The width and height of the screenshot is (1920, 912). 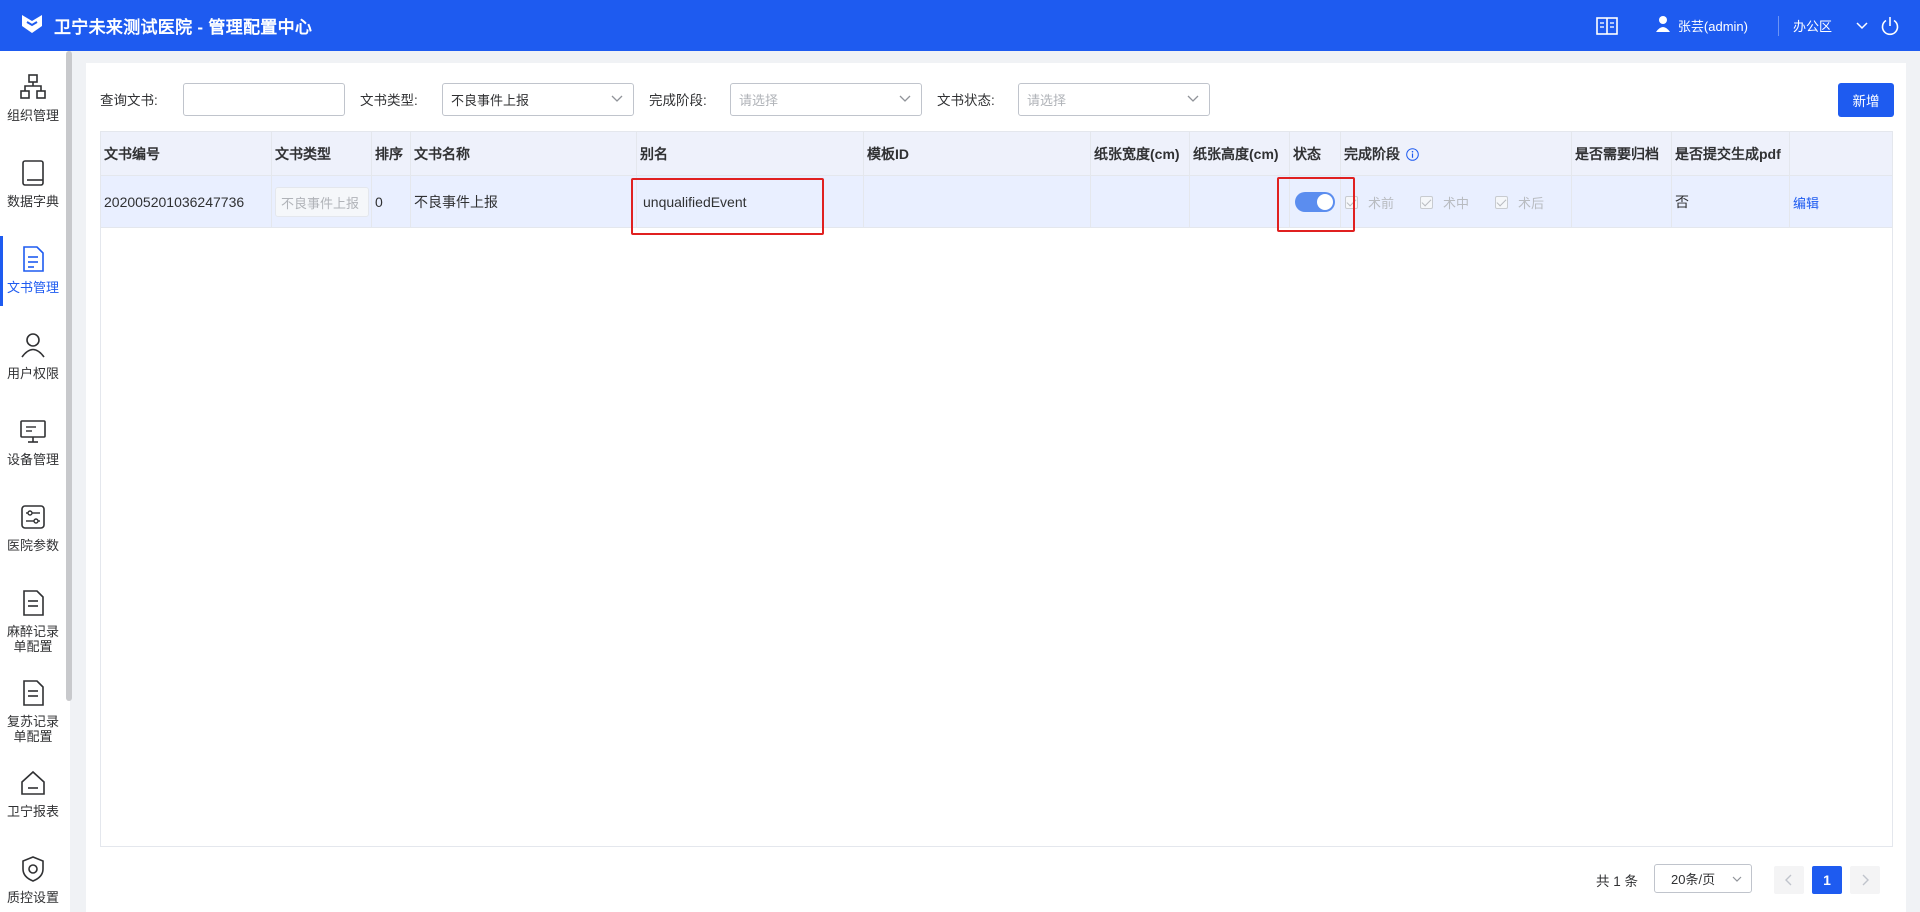 What do you see at coordinates (33, 345) in the screenshot?
I see `user-icon` at bounding box center [33, 345].